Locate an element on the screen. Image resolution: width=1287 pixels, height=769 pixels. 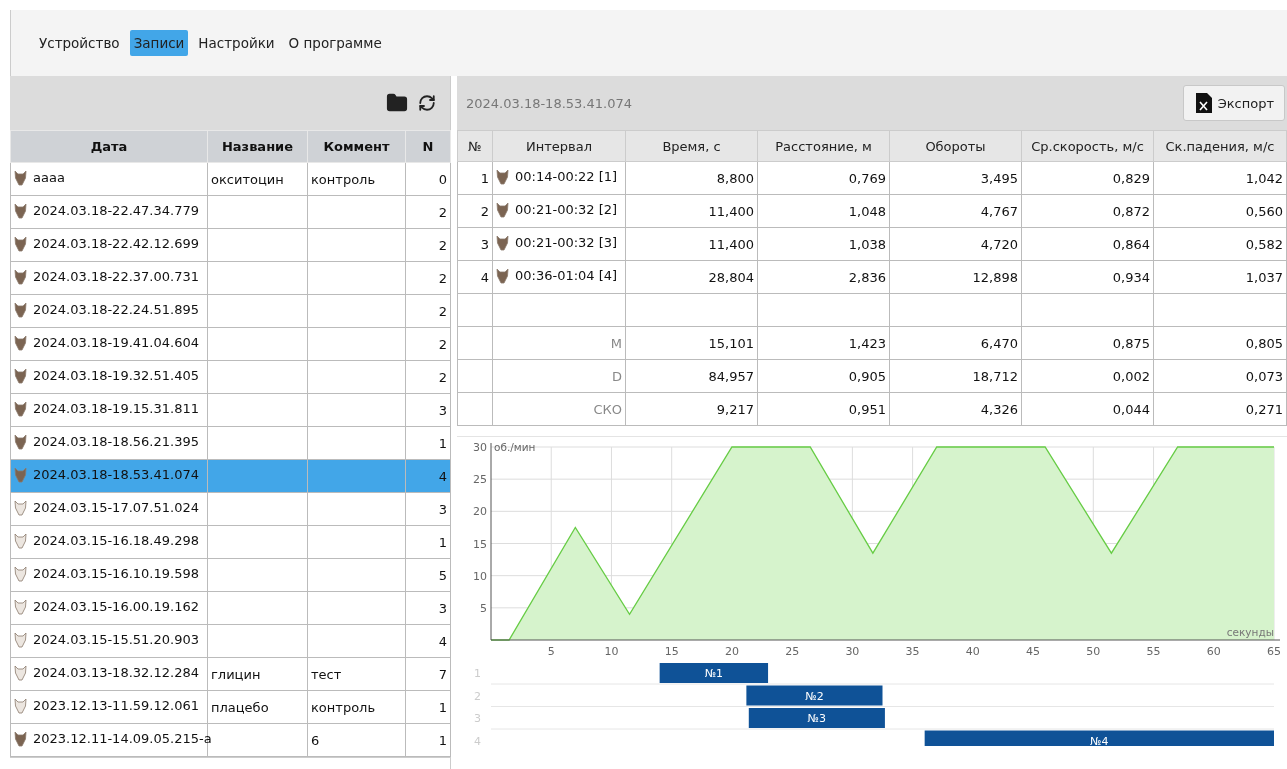
value-cell: 6,470 is located at coordinates (955, 343).